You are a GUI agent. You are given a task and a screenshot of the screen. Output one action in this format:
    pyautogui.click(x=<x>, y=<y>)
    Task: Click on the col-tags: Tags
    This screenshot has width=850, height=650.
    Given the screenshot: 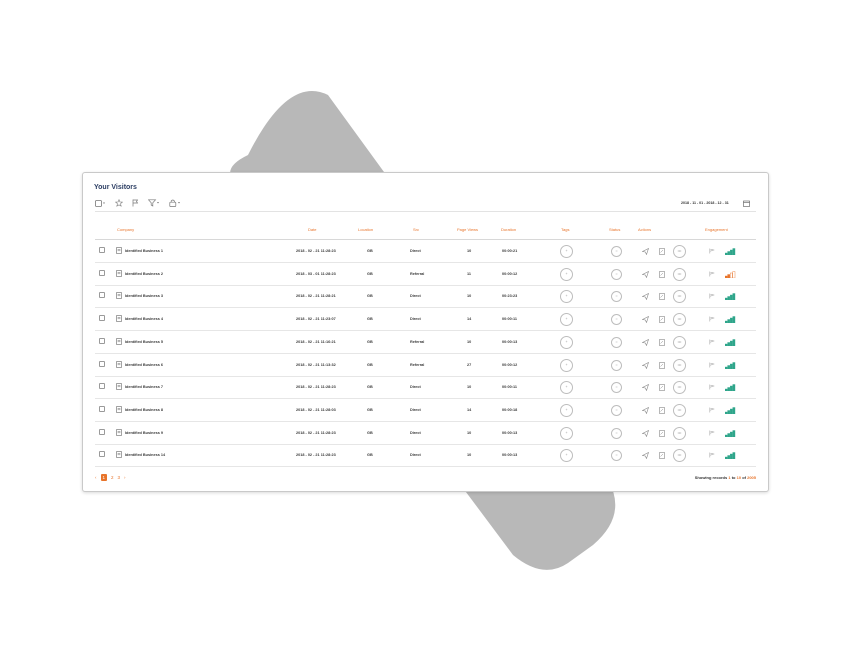 What is the action you would take?
    pyautogui.click(x=565, y=229)
    